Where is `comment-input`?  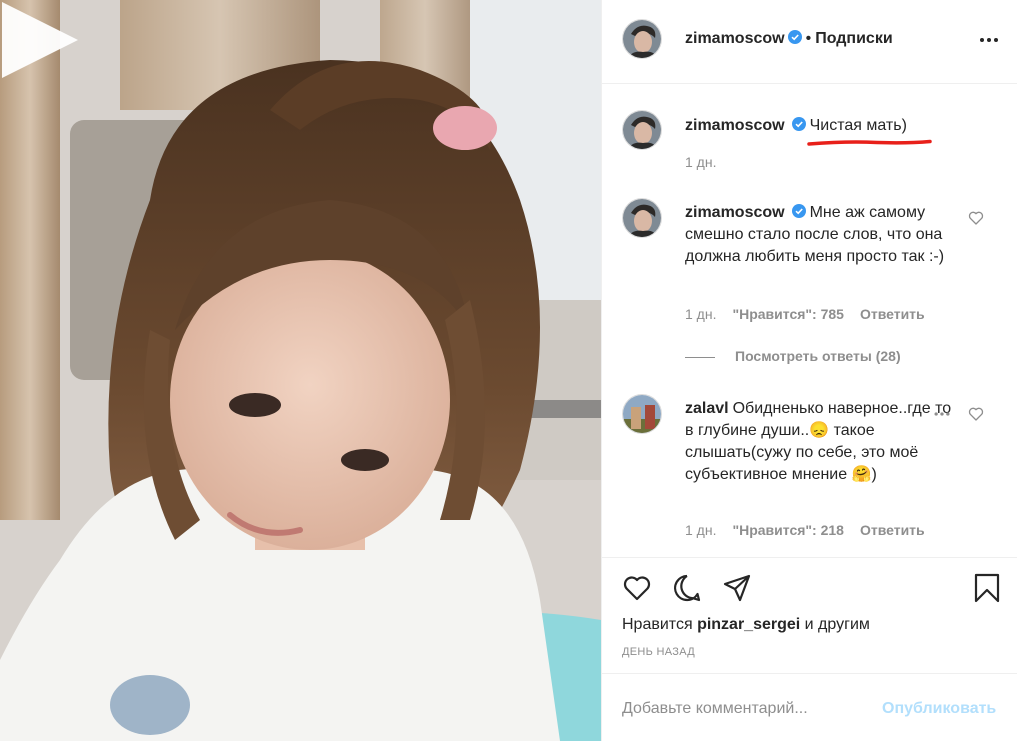
comment-input is located at coordinates (747, 709).